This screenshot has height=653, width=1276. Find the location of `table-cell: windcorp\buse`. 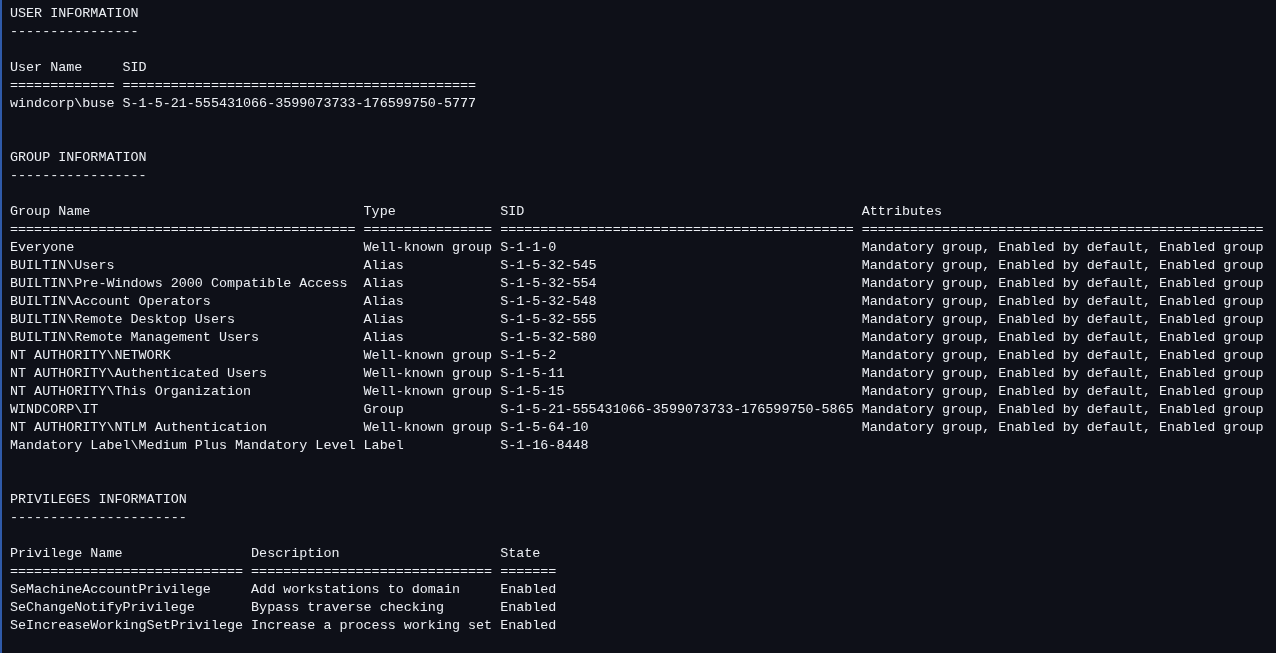

table-cell: windcorp\buse is located at coordinates (62, 104).